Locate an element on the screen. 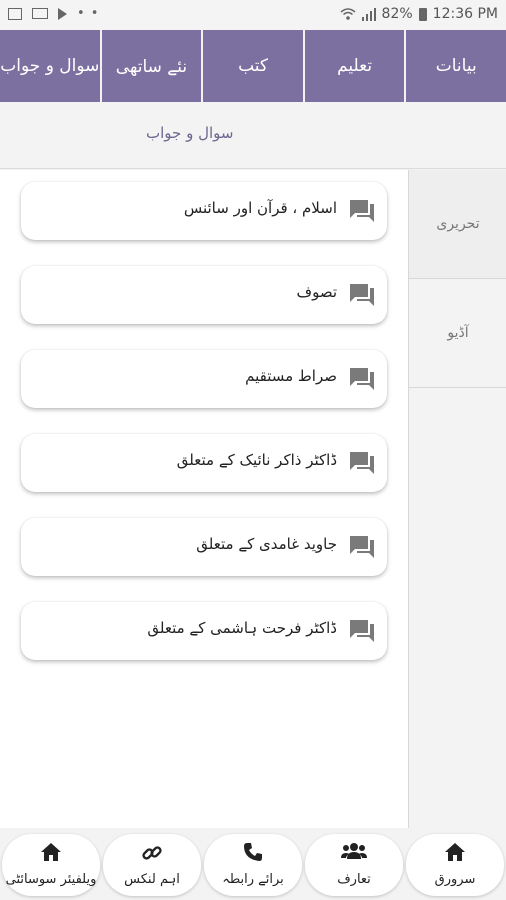  list-item-label: تصوف is located at coordinates (316, 292).